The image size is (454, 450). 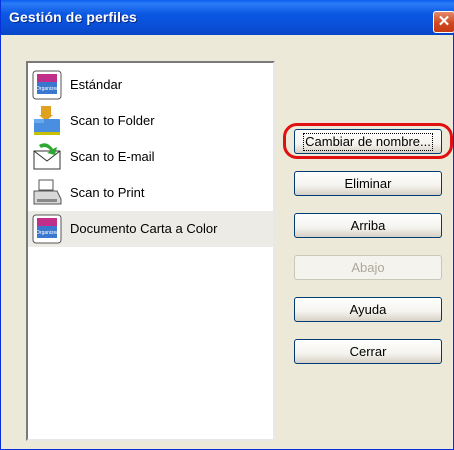 What do you see at coordinates (47, 120) in the screenshot?
I see `folder-icon` at bounding box center [47, 120].